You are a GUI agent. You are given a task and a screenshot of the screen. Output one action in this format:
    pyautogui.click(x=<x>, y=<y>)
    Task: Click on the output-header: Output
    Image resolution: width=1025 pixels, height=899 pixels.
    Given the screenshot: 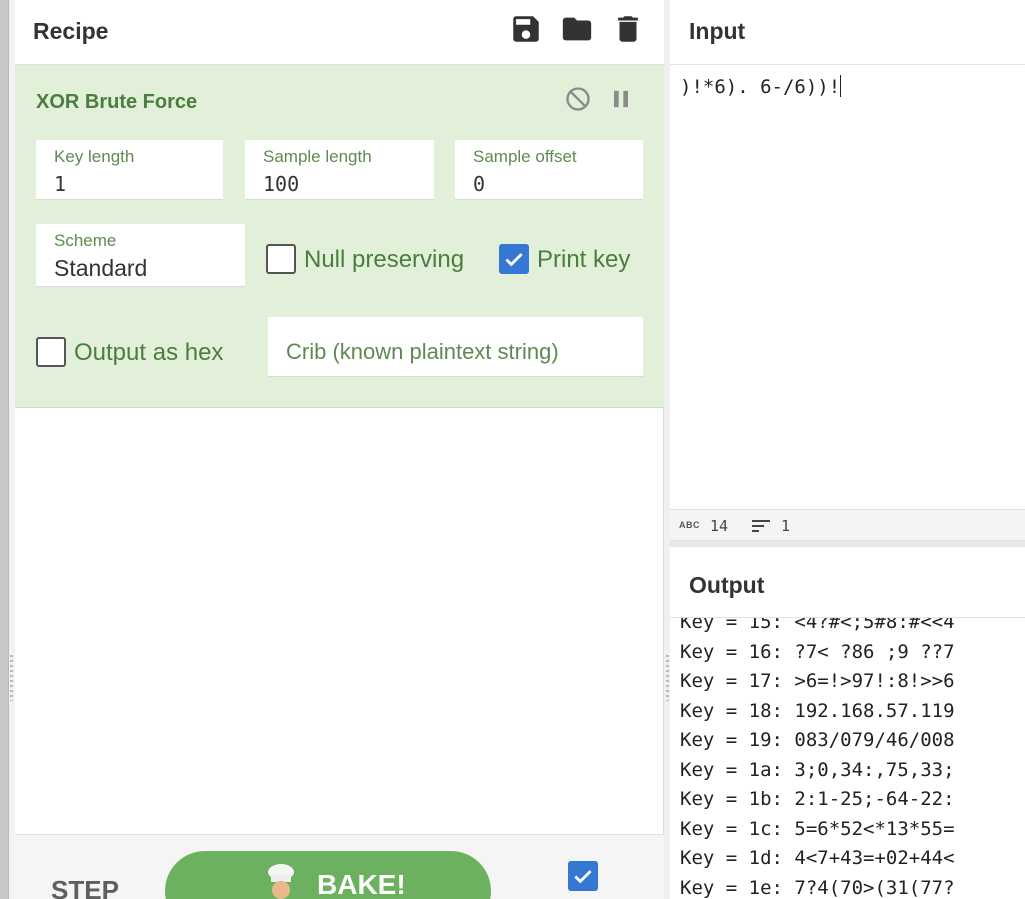 What is the action you would take?
    pyautogui.click(x=847, y=582)
    